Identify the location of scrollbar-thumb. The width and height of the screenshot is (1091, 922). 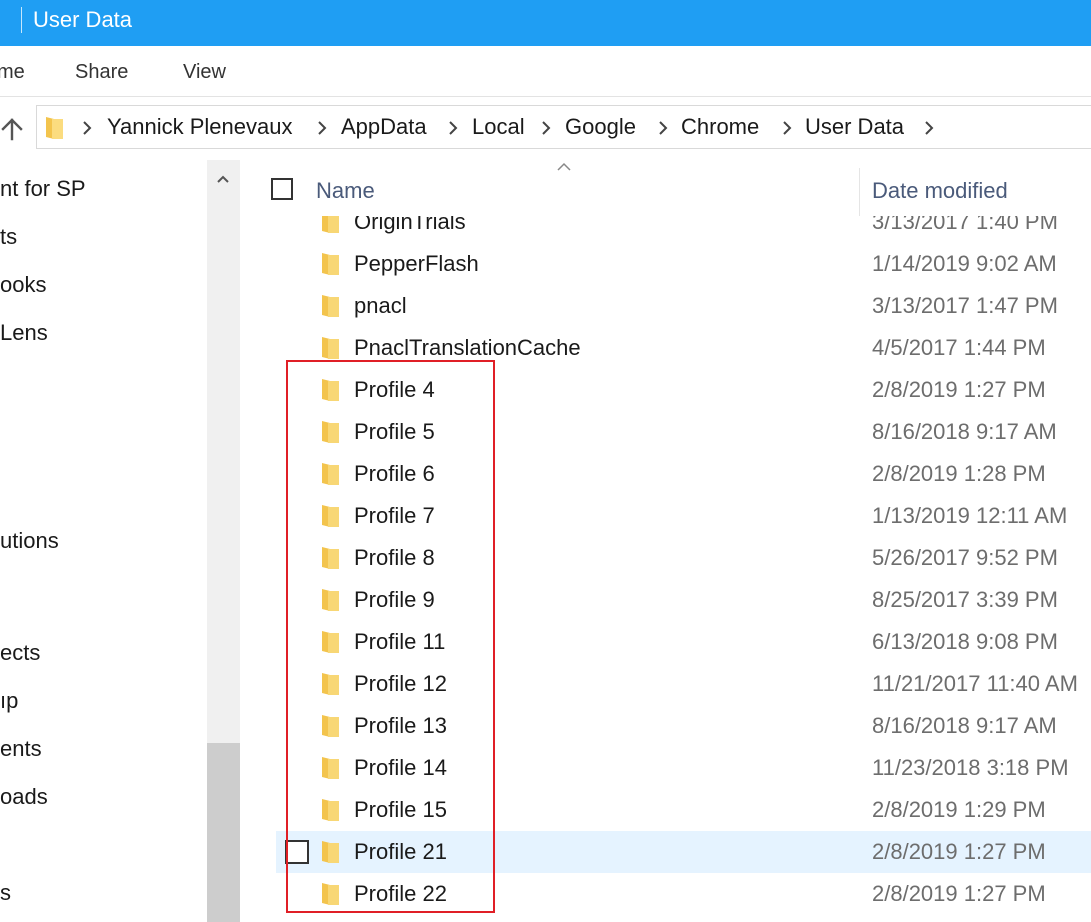
(223, 832).